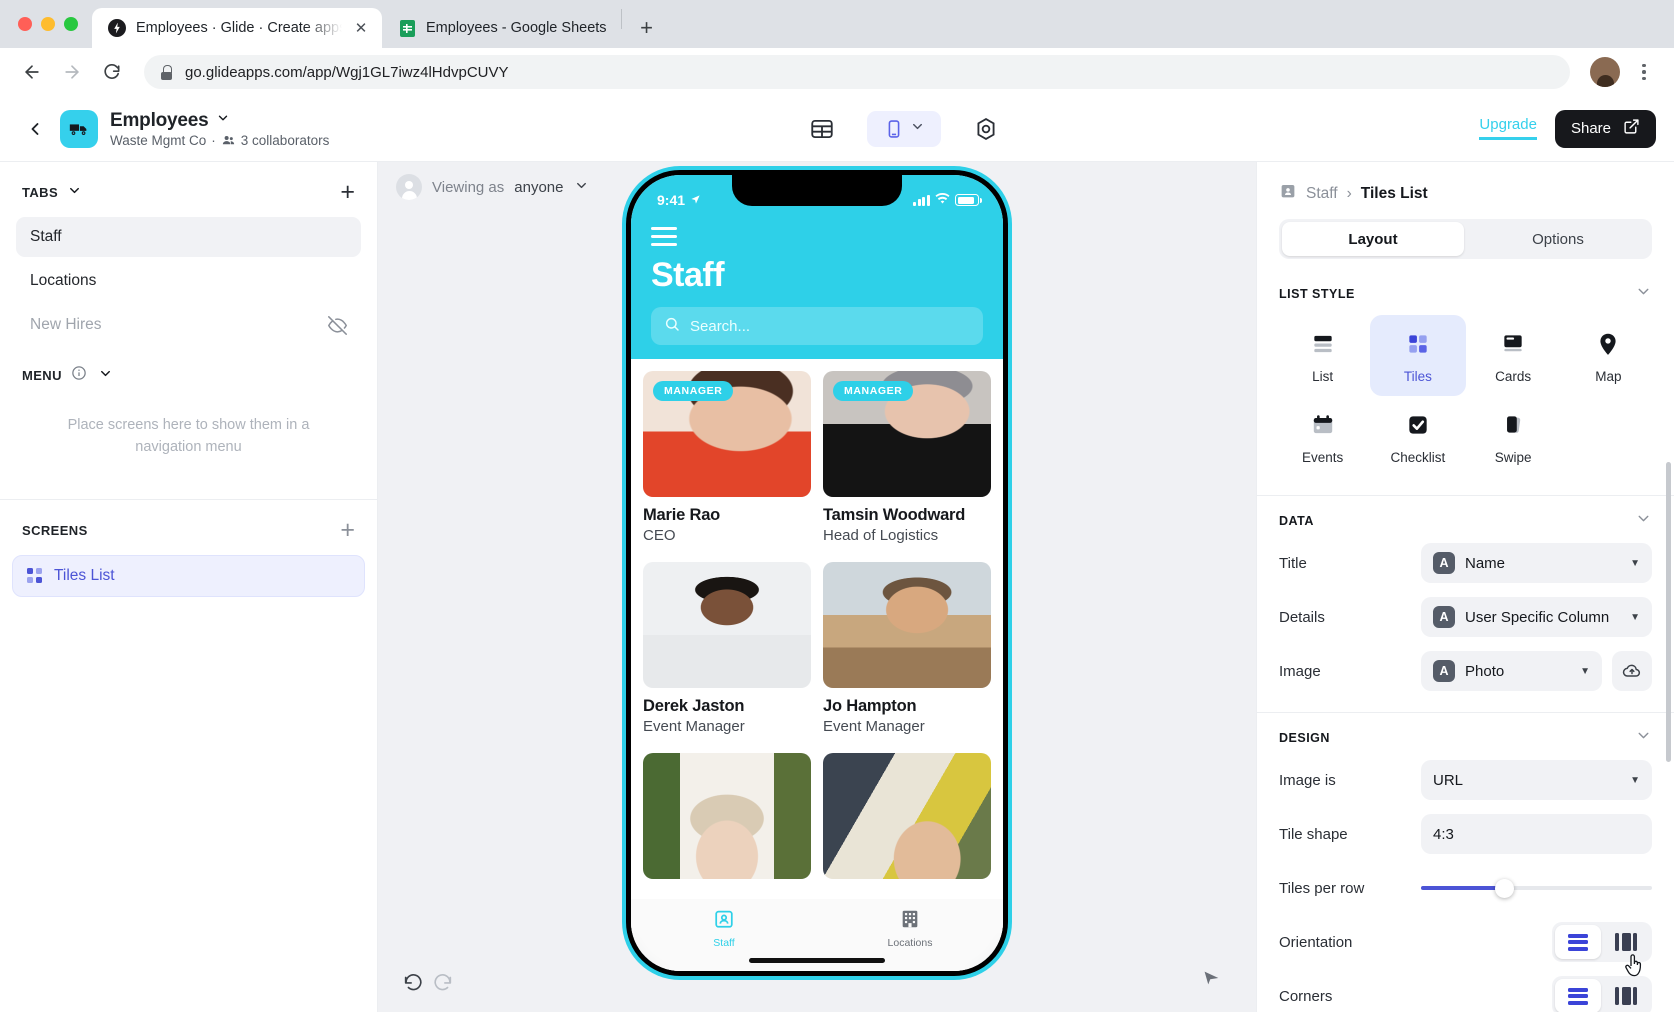 The image size is (1674, 1012). Describe the element at coordinates (1465, 190) in the screenshot. I see `breadcrumb: Staff › Tiles List` at that location.